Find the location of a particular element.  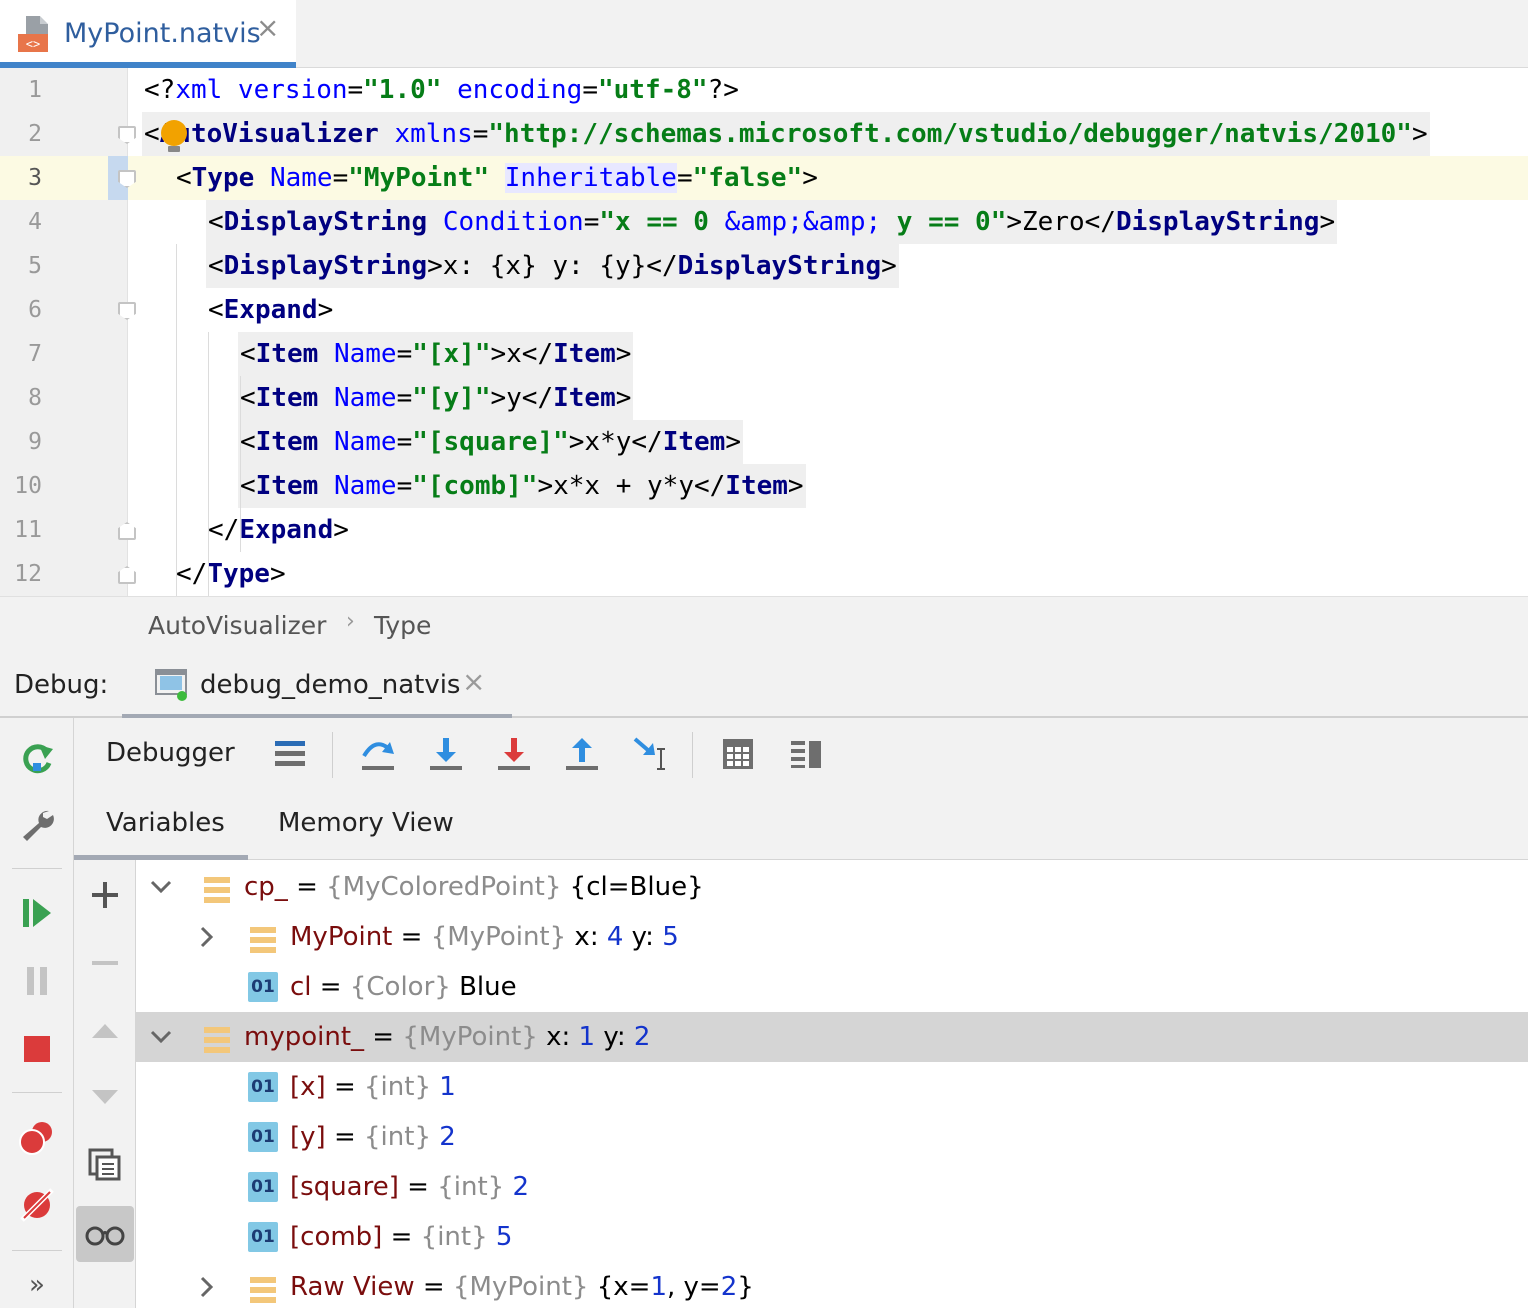

code-line: 7 <Item Name="[x]">x</Item> is located at coordinates (764, 354).